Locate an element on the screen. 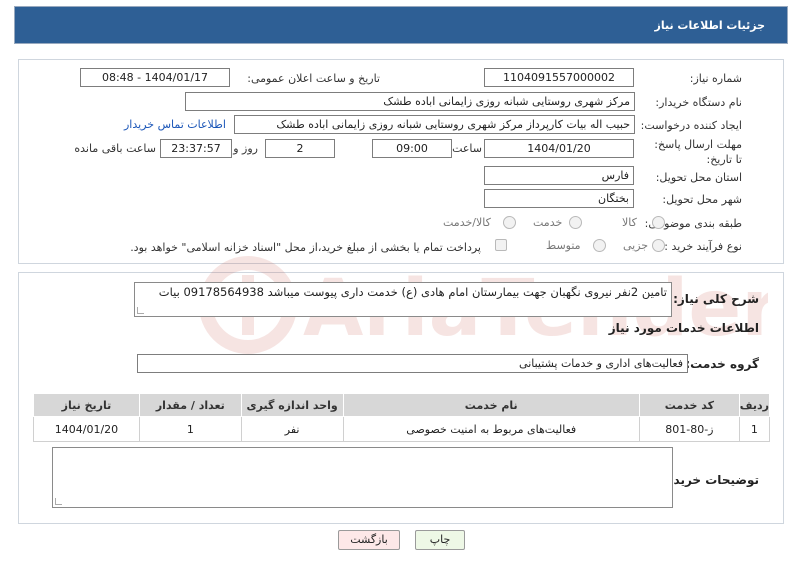  category-goods-service-radio is located at coordinates (509, 222).